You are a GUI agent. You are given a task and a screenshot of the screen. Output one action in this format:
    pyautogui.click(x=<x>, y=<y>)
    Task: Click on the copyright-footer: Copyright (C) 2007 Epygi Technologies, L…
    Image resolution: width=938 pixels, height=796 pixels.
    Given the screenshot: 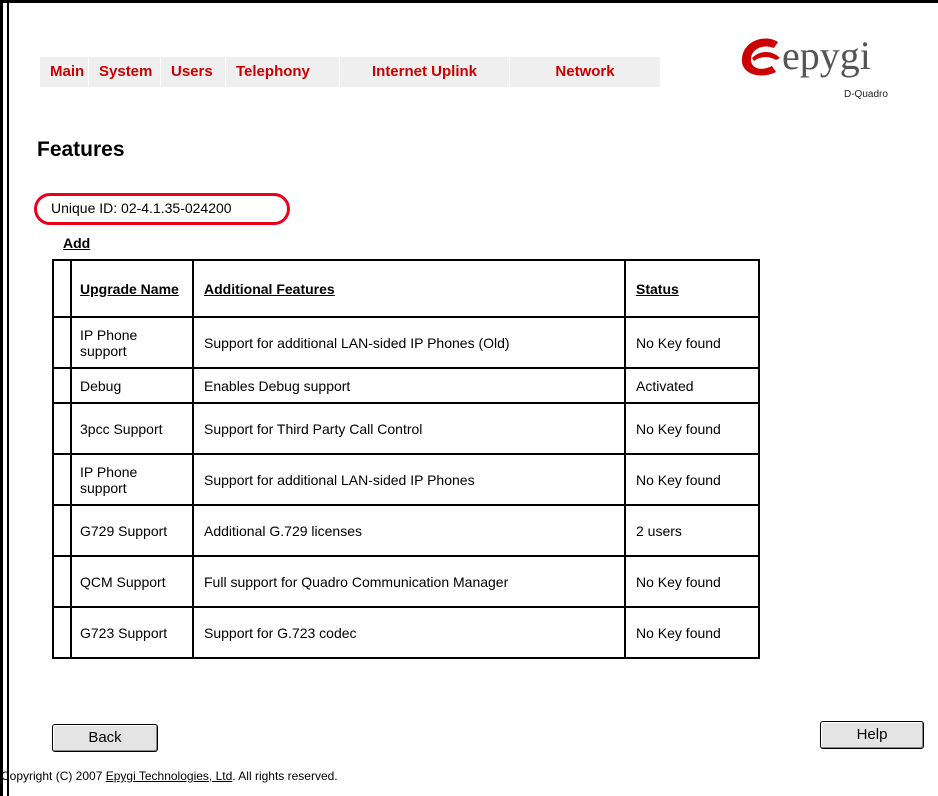 What is the action you would take?
    pyautogui.click(x=169, y=776)
    